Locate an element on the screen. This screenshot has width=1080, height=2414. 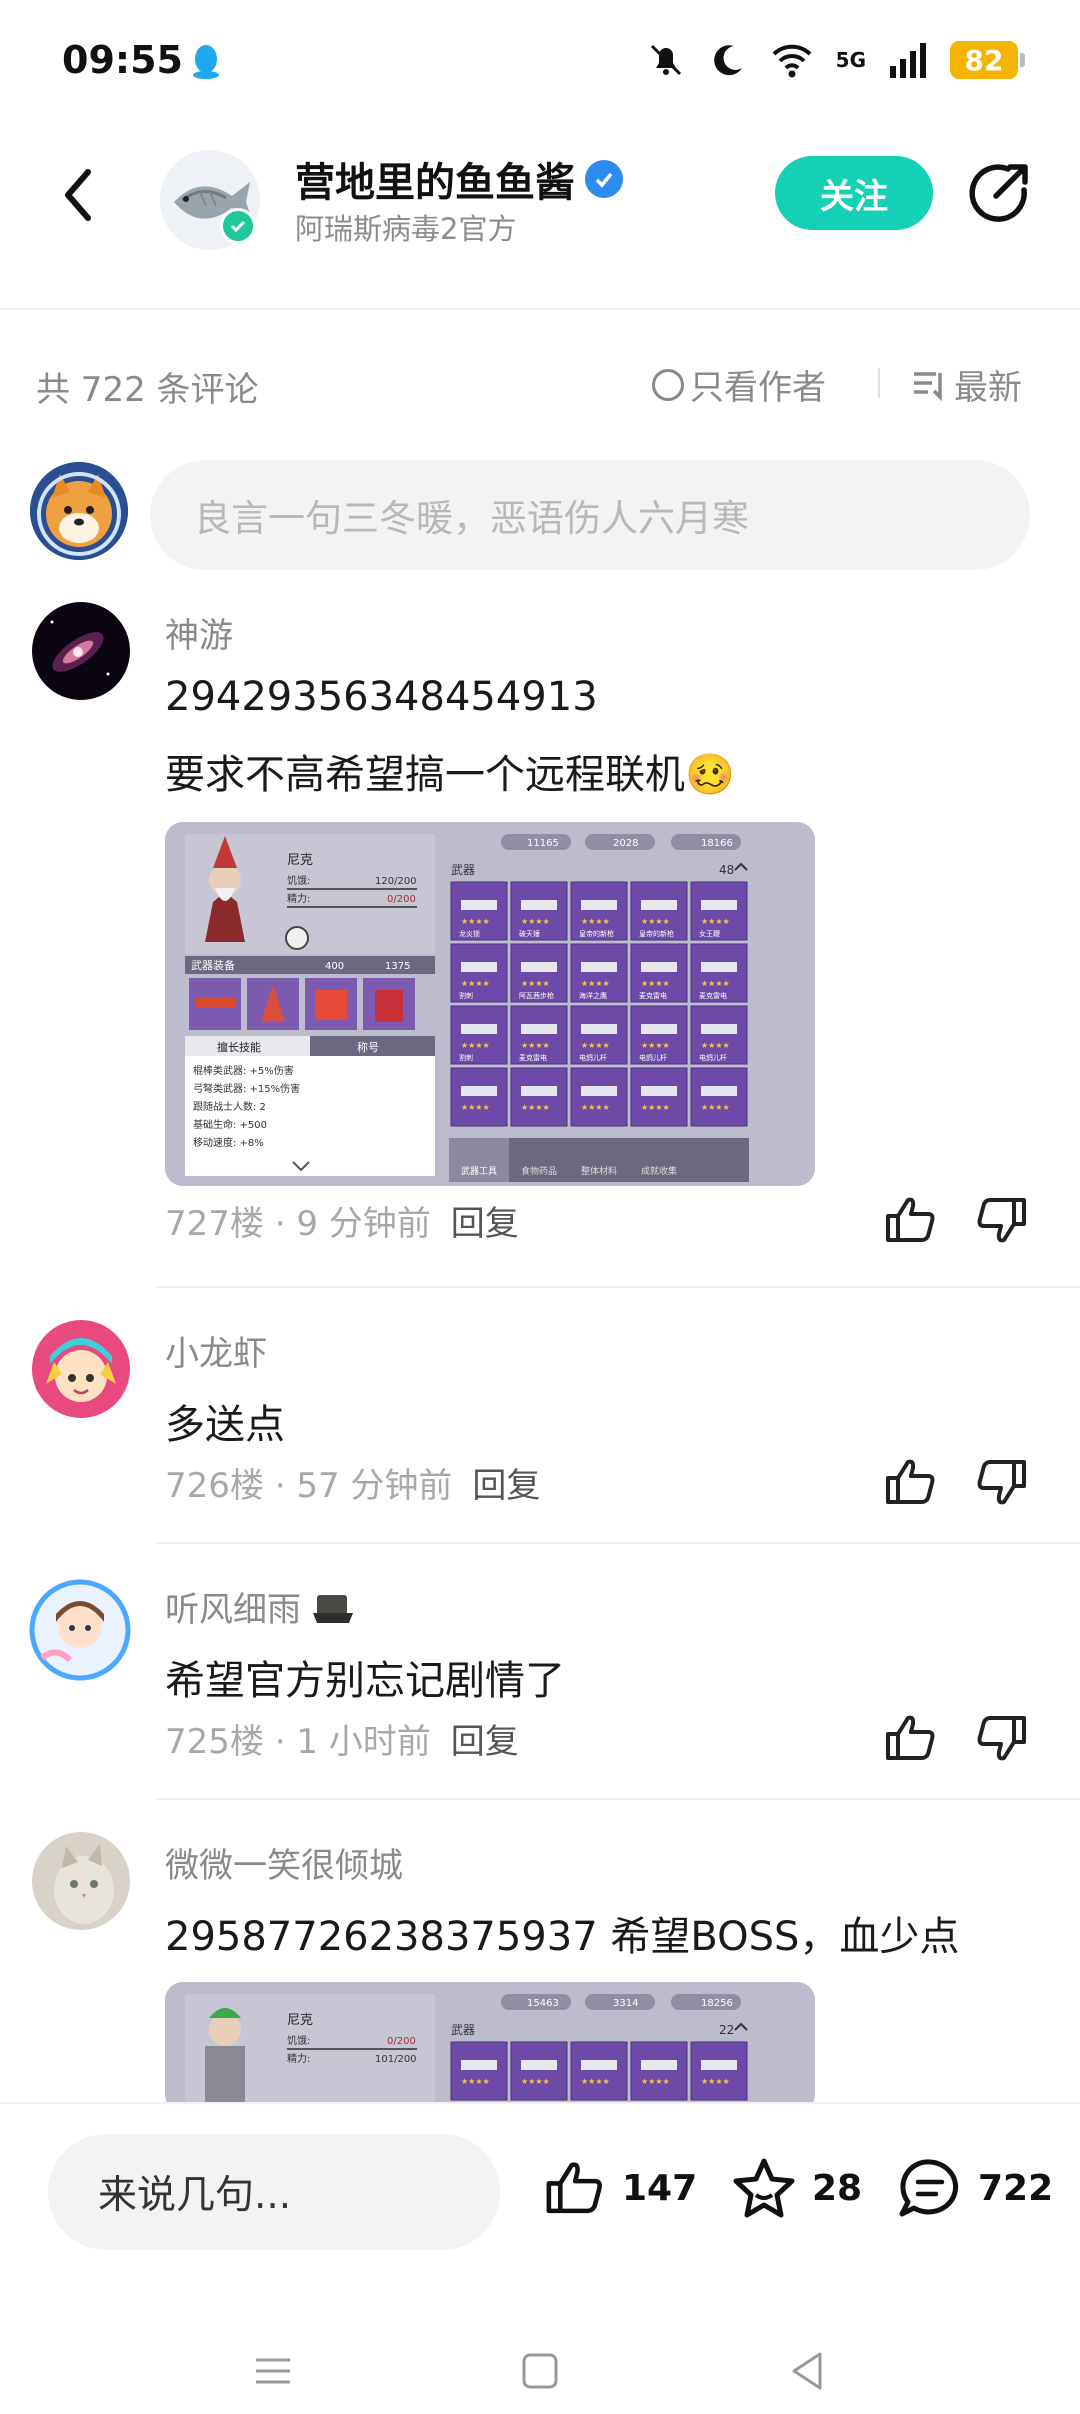
follow-button: 关注 is located at coordinates (854, 193).